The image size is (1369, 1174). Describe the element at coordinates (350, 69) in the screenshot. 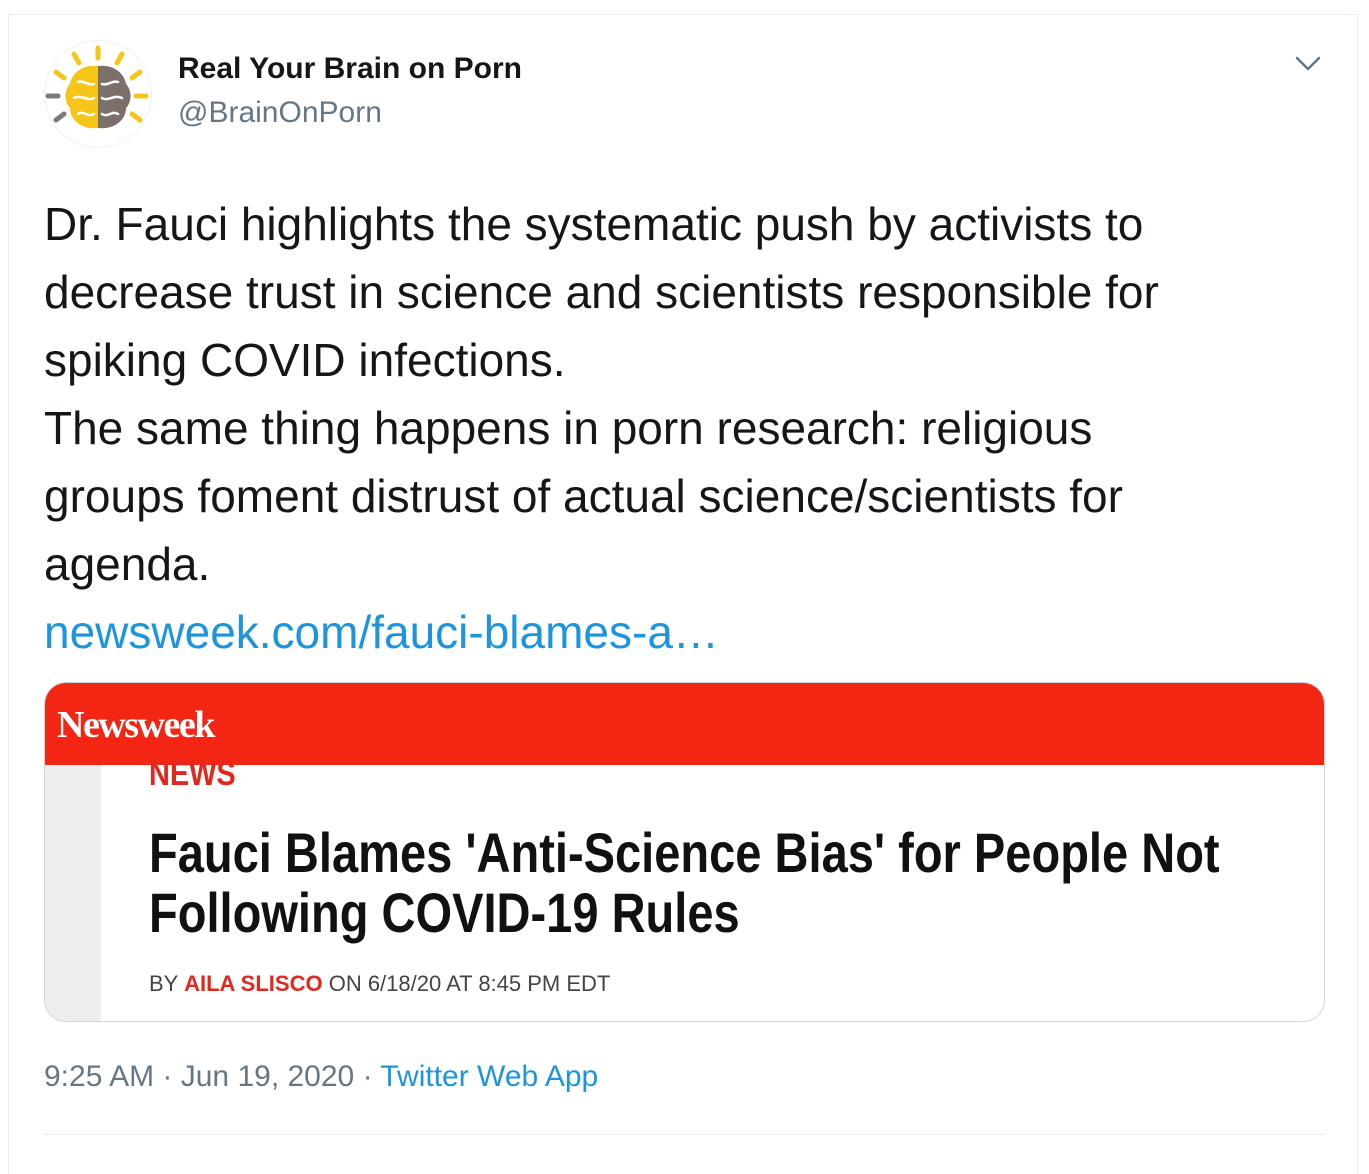

I see `author-display-name: Real Your Brain on Porn` at that location.